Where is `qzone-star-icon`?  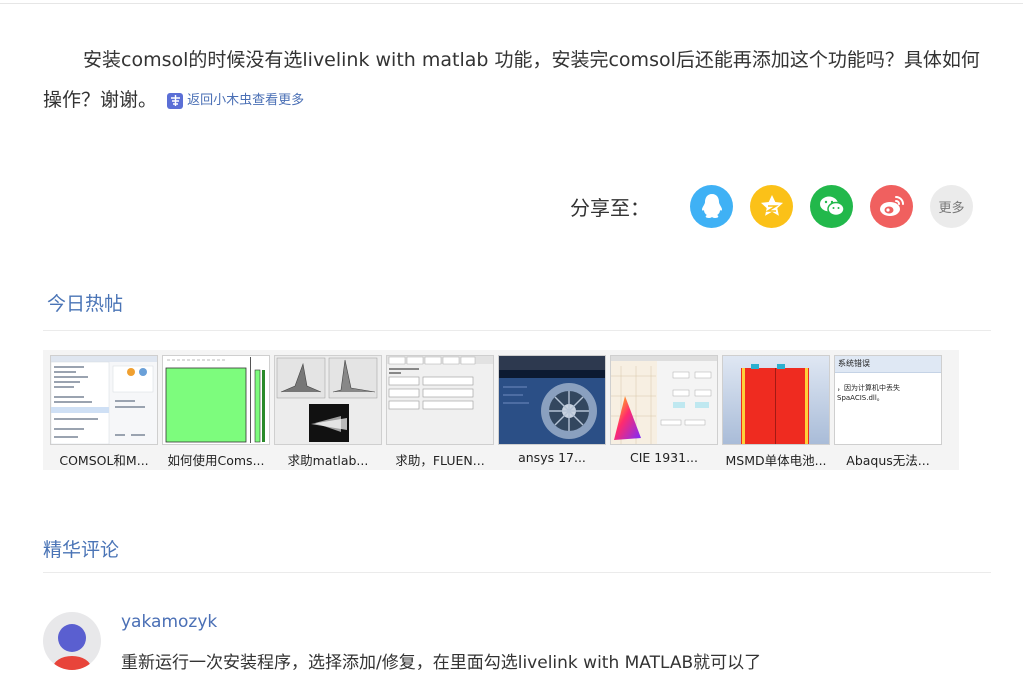 qzone-star-icon is located at coordinates (771, 205).